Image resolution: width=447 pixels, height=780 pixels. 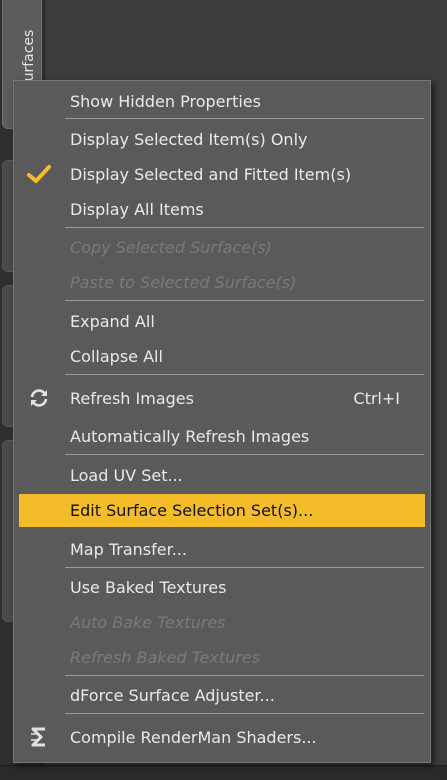 I want to click on refresh-icon, so click(x=39, y=398).